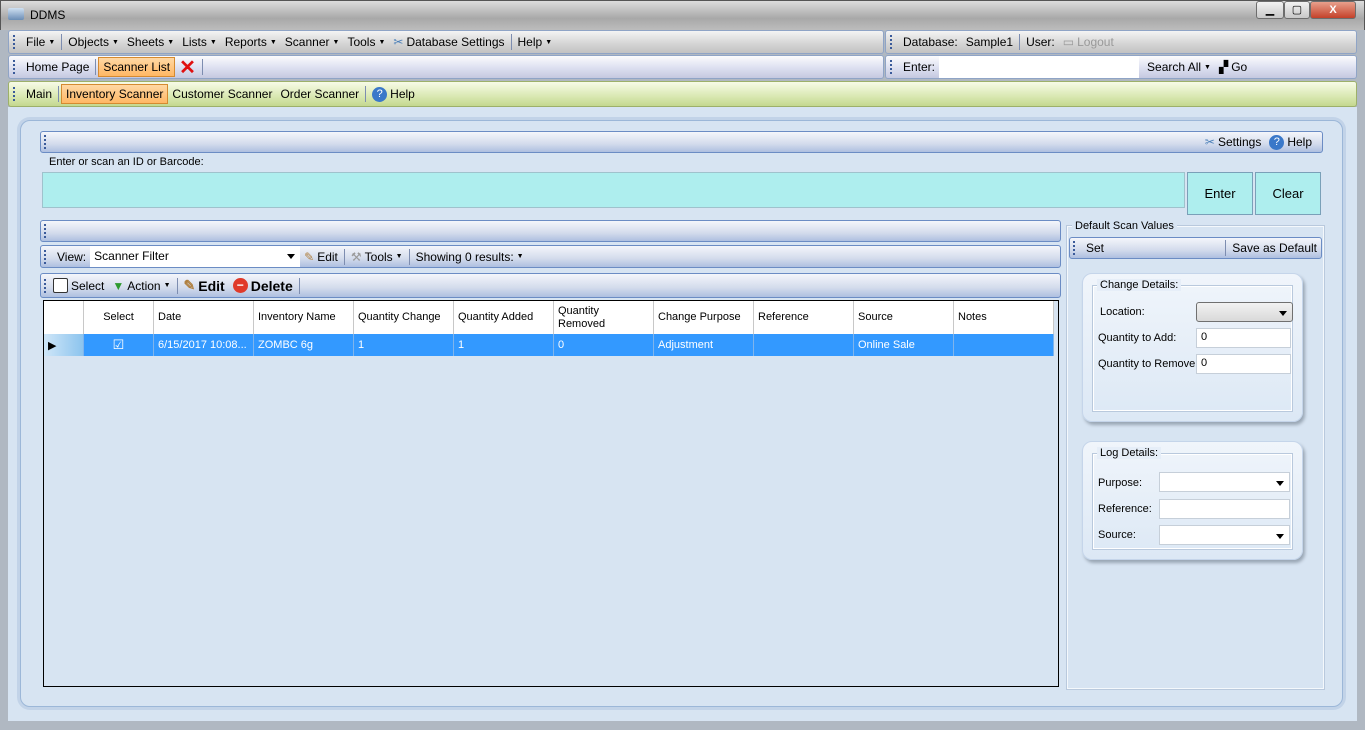 The image size is (1365, 730). Describe the element at coordinates (271, 285) in the screenshot. I see `delete-label: Delete` at that location.